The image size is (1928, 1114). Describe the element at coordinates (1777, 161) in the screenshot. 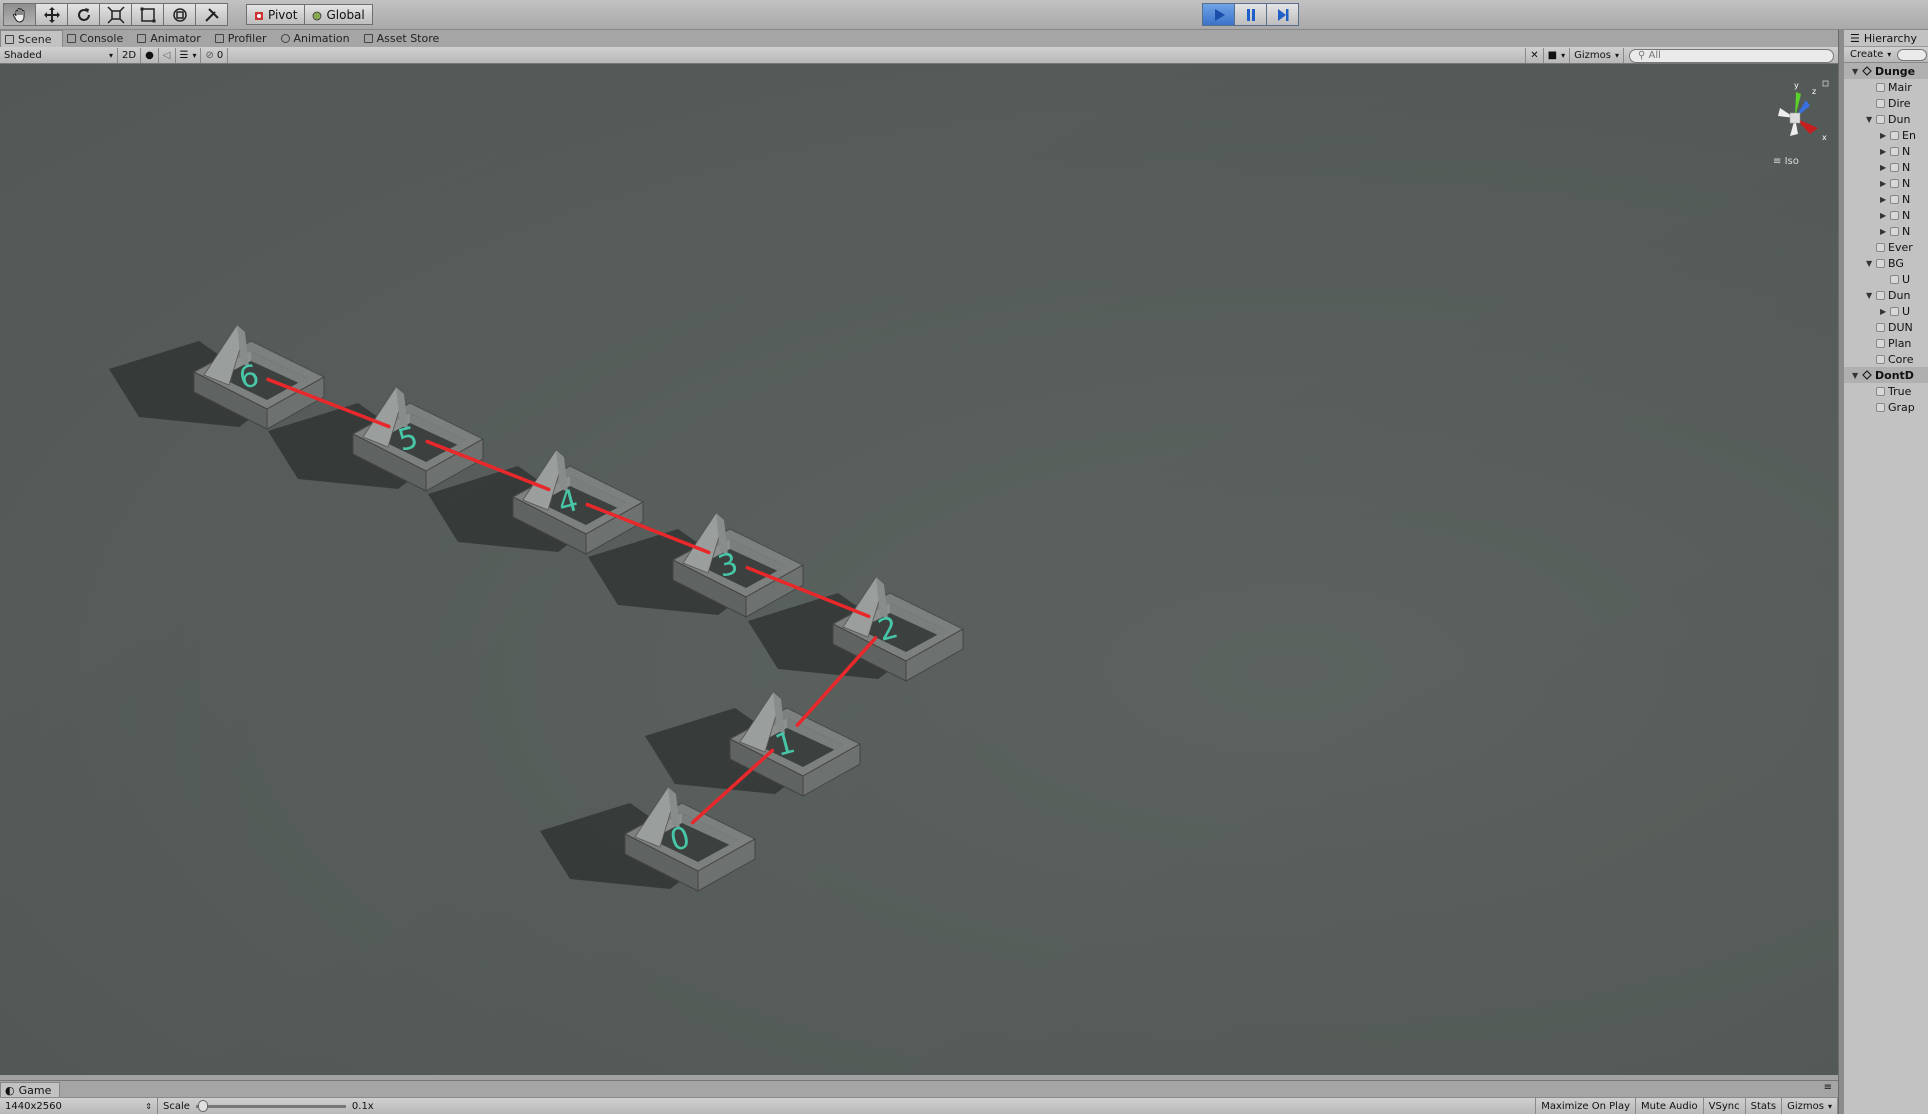

I see `menu-icon: ≡` at that location.